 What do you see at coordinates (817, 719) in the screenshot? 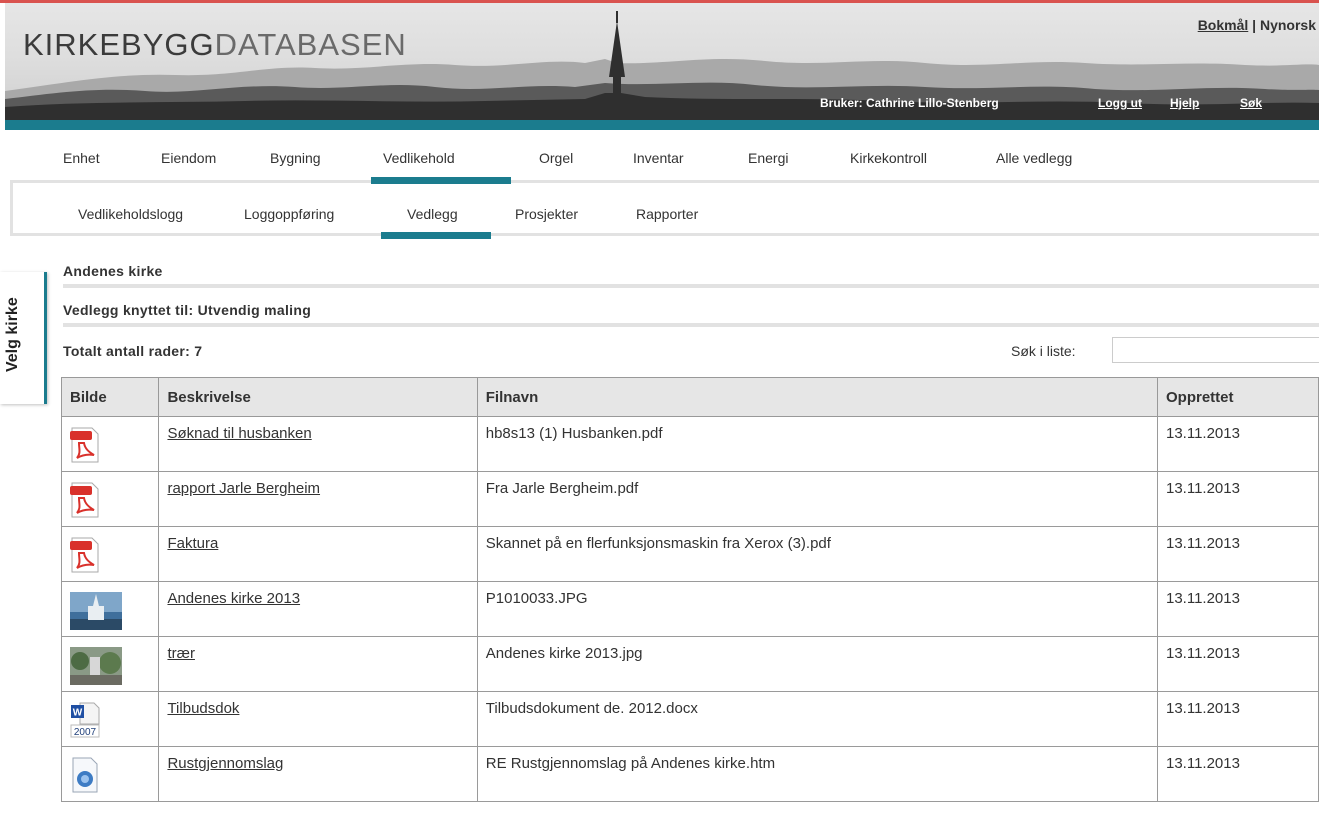
I see `row-filename: Tilbudsdokument de. 2012.docx` at bounding box center [817, 719].